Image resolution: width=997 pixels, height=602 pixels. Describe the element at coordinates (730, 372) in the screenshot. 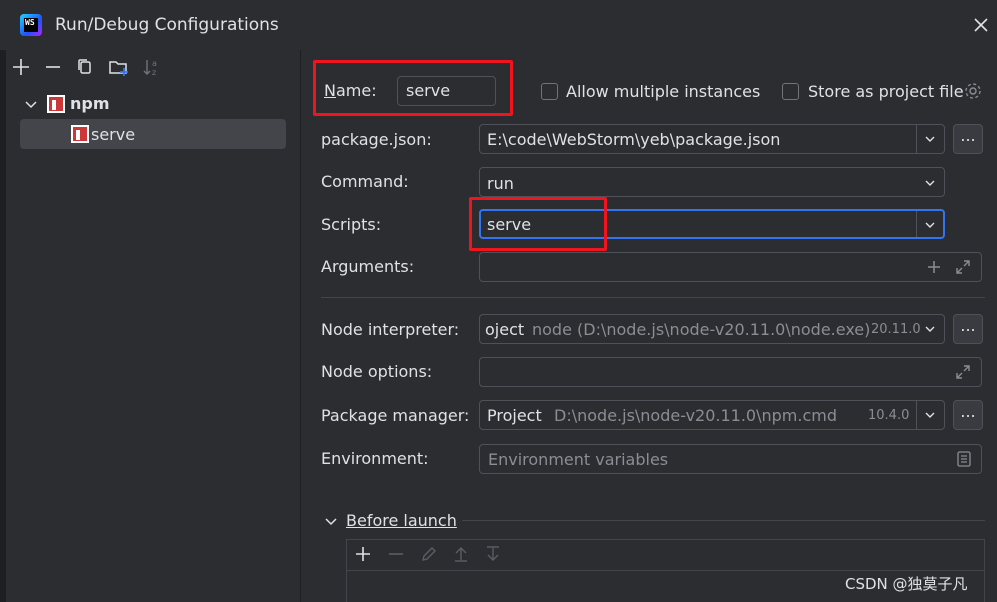

I see `node-options-field` at that location.